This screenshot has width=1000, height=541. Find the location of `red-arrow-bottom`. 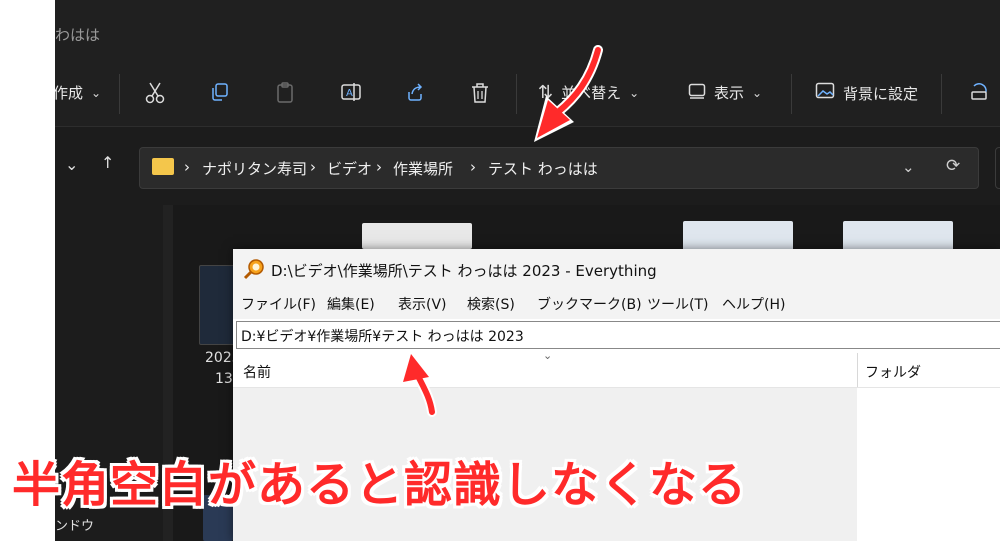

red-arrow-bottom is located at coordinates (418, 383).